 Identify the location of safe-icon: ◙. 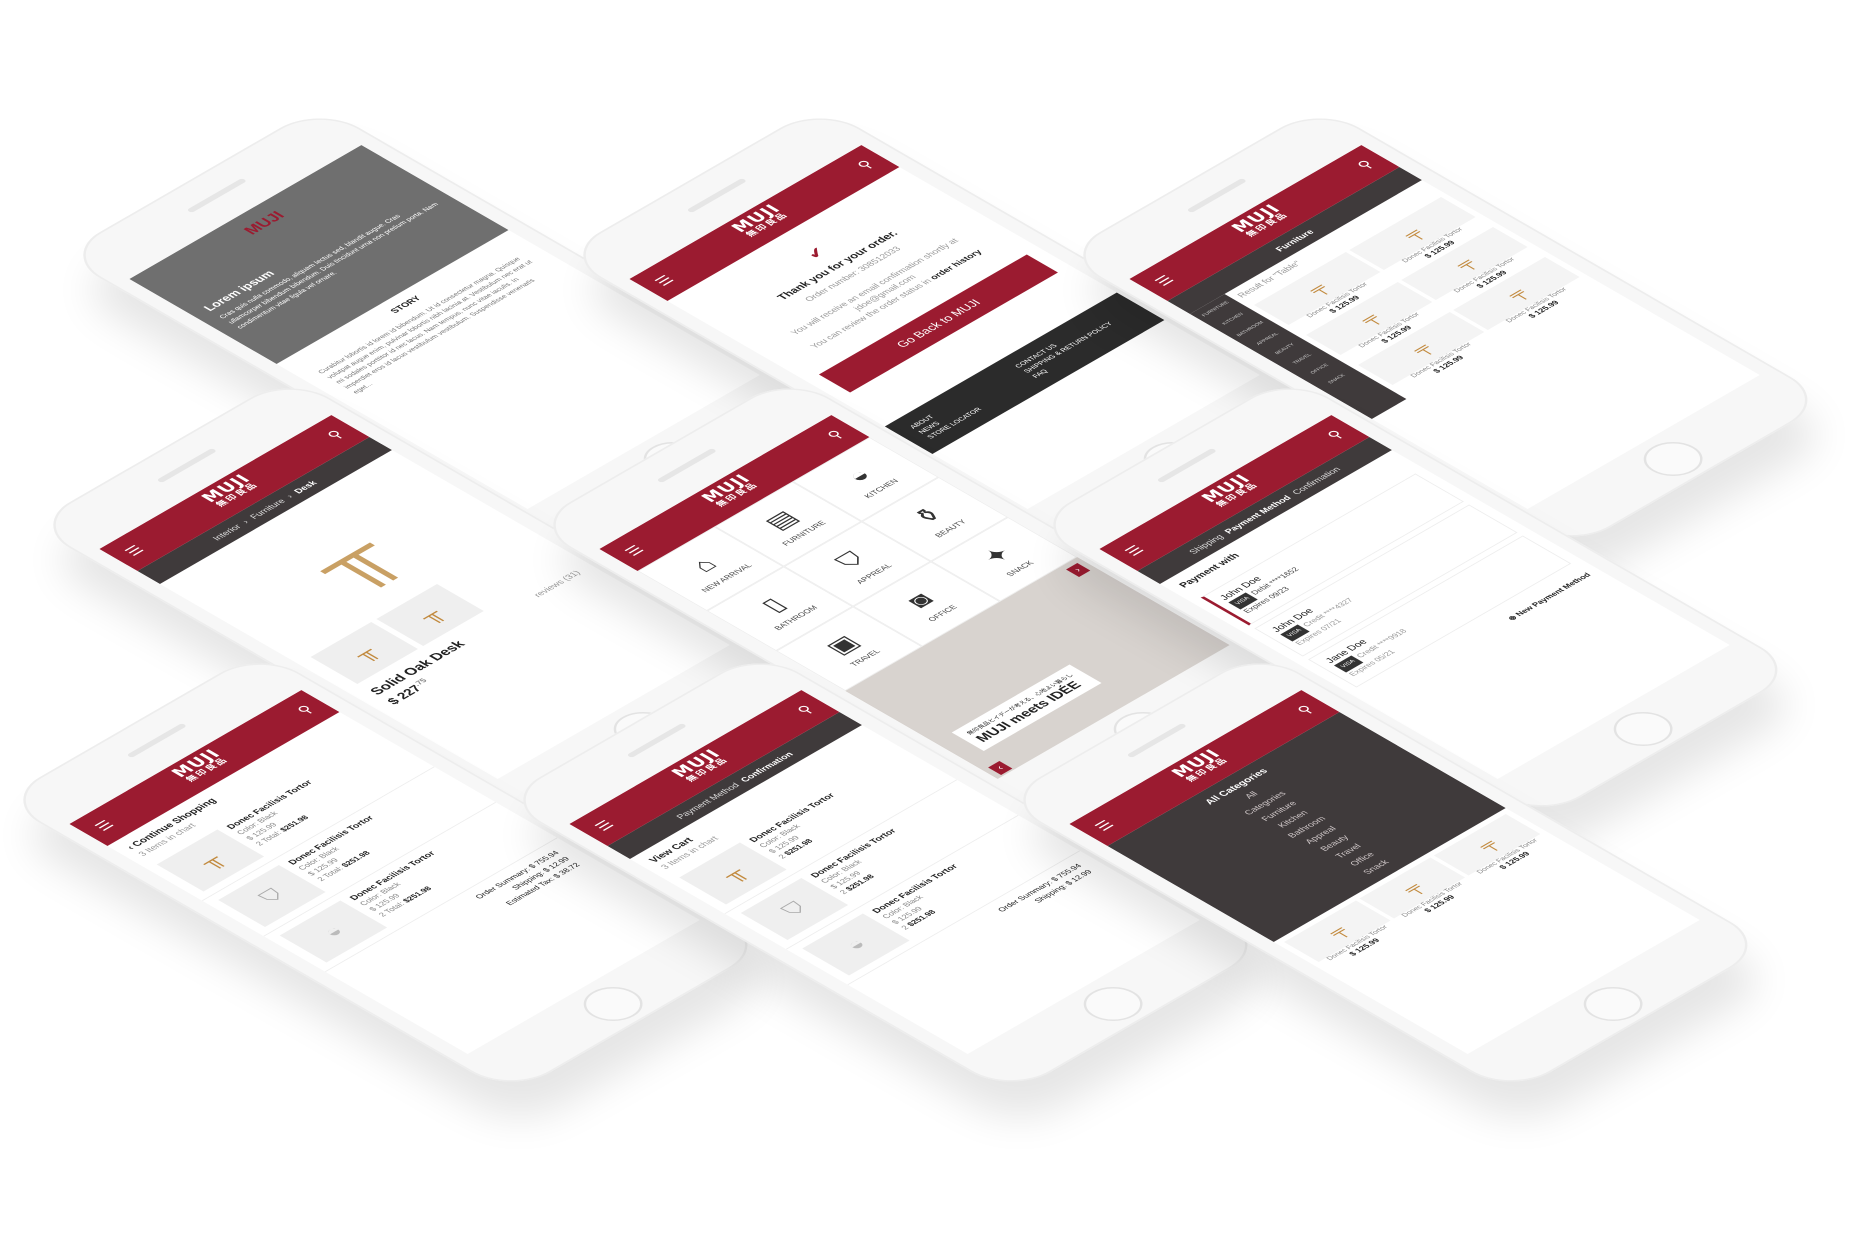
(919, 600).